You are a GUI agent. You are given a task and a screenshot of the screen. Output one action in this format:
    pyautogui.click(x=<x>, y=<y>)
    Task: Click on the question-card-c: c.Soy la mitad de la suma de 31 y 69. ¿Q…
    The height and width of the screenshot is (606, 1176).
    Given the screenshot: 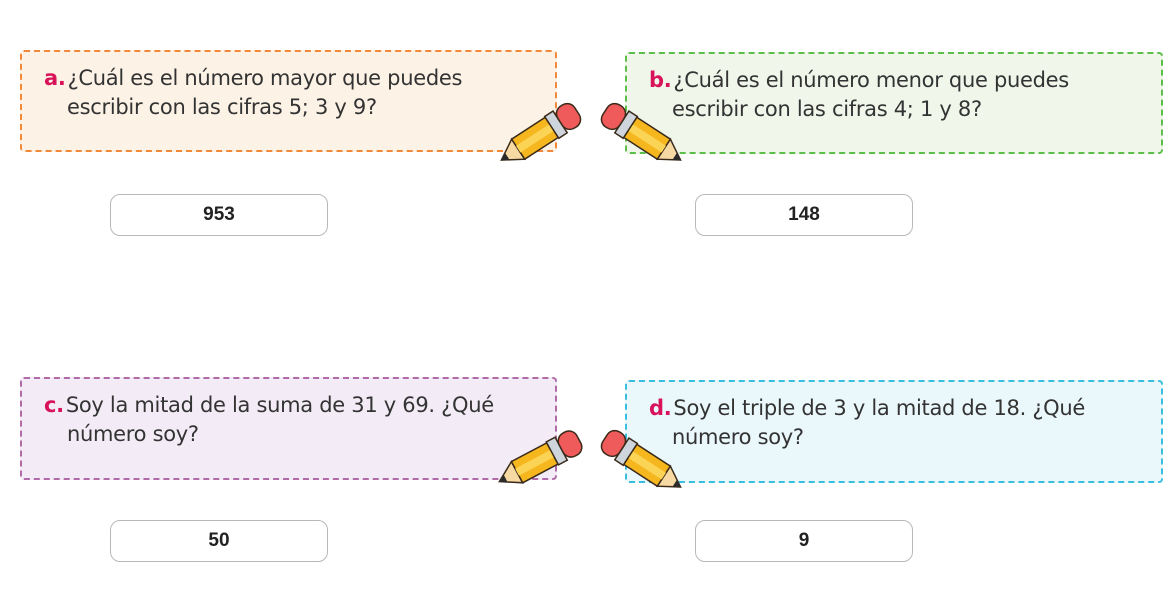 What is the action you would take?
    pyautogui.click(x=288, y=428)
    